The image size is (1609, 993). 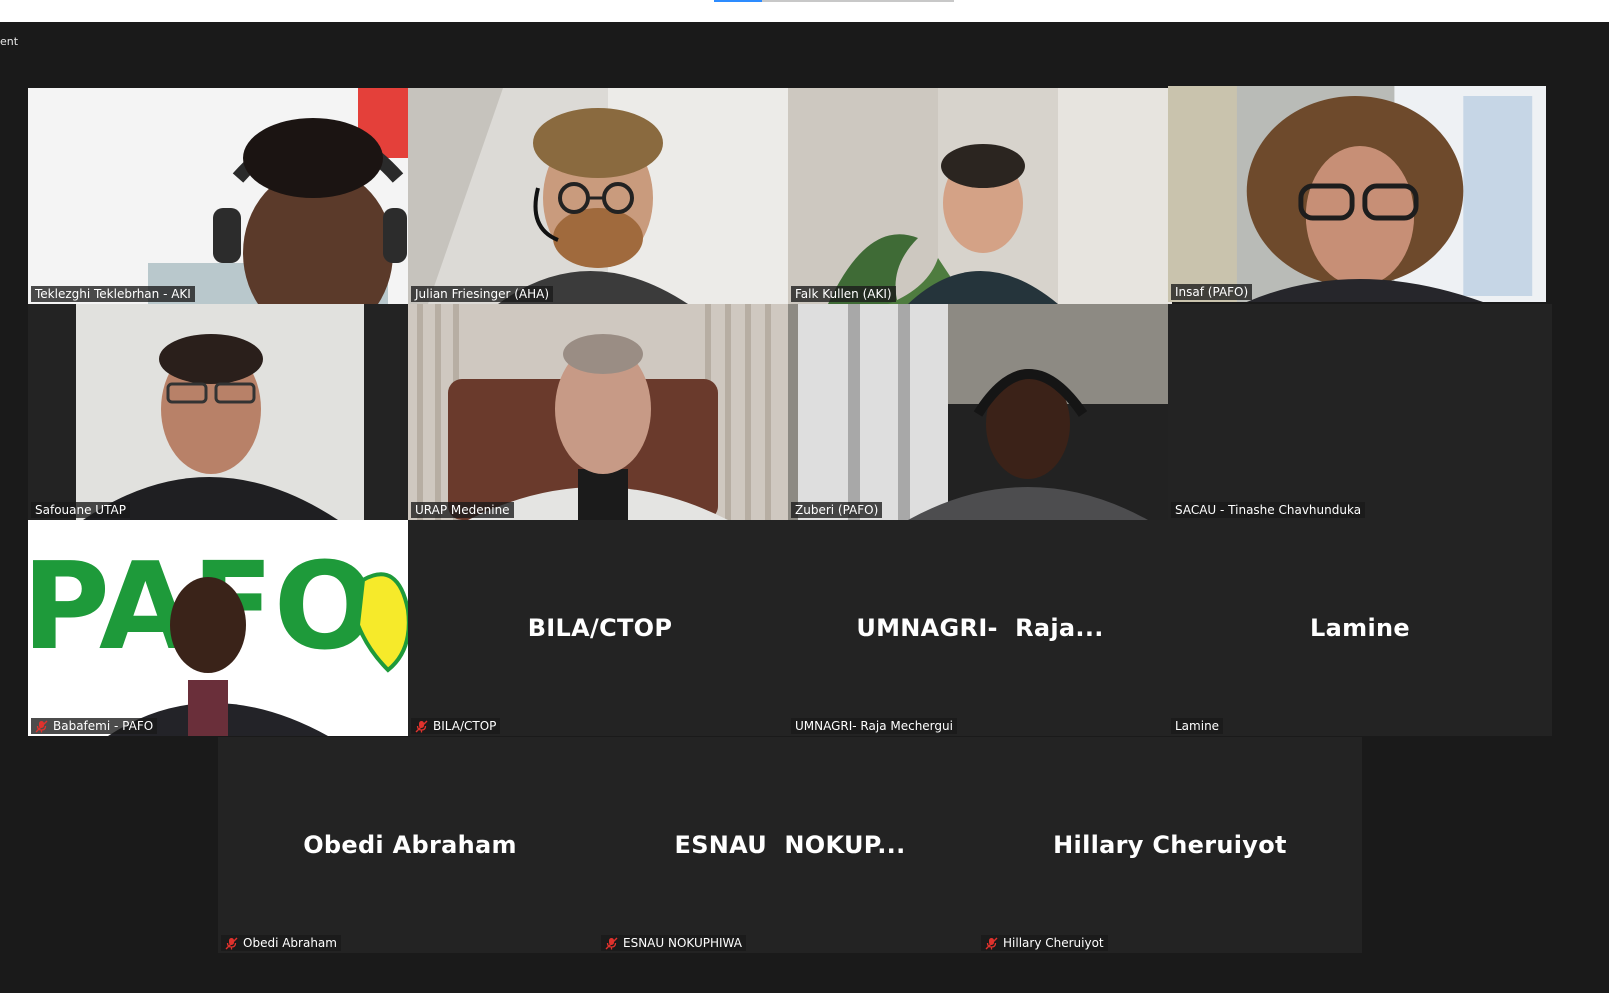 I want to click on participant-name-label: BILA/CTOP, so click(x=456, y=726).